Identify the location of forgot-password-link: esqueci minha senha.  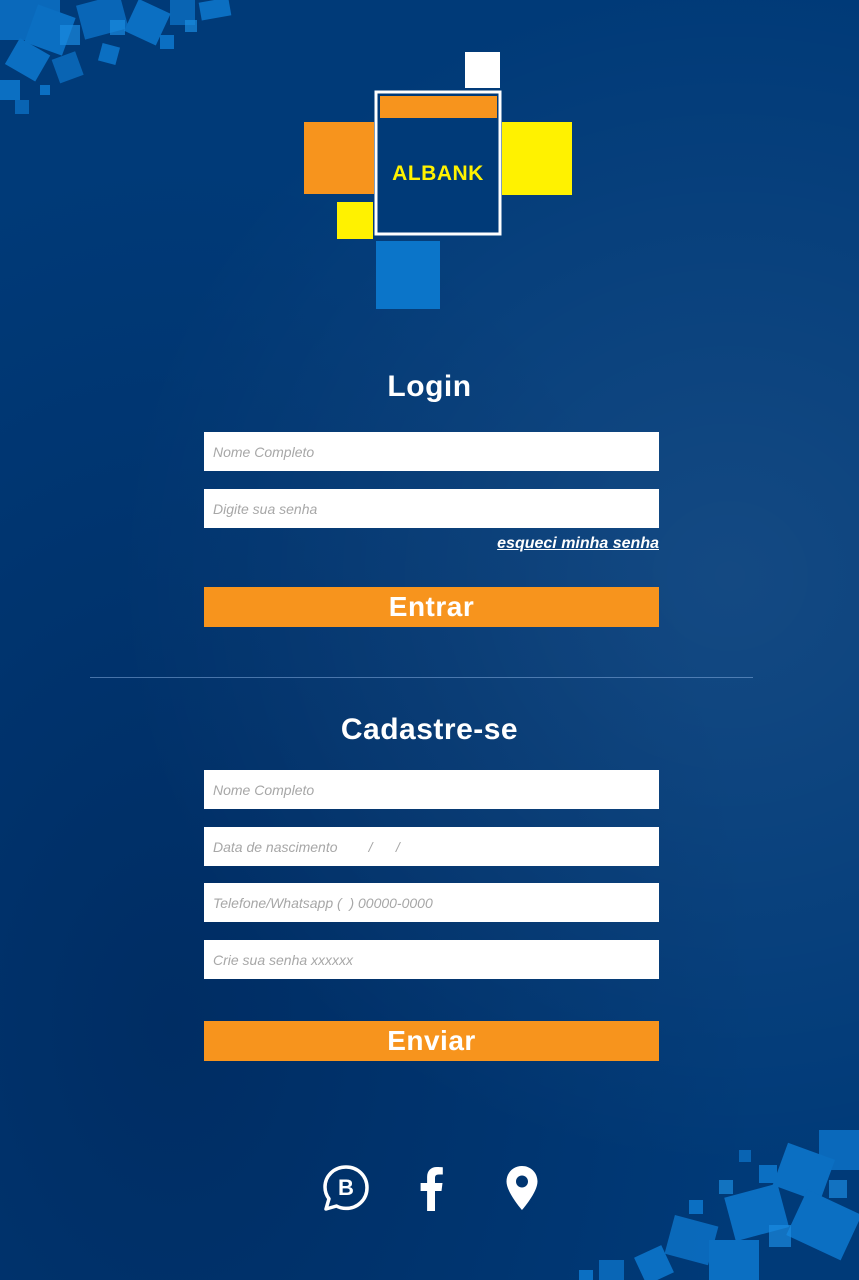
(578, 544).